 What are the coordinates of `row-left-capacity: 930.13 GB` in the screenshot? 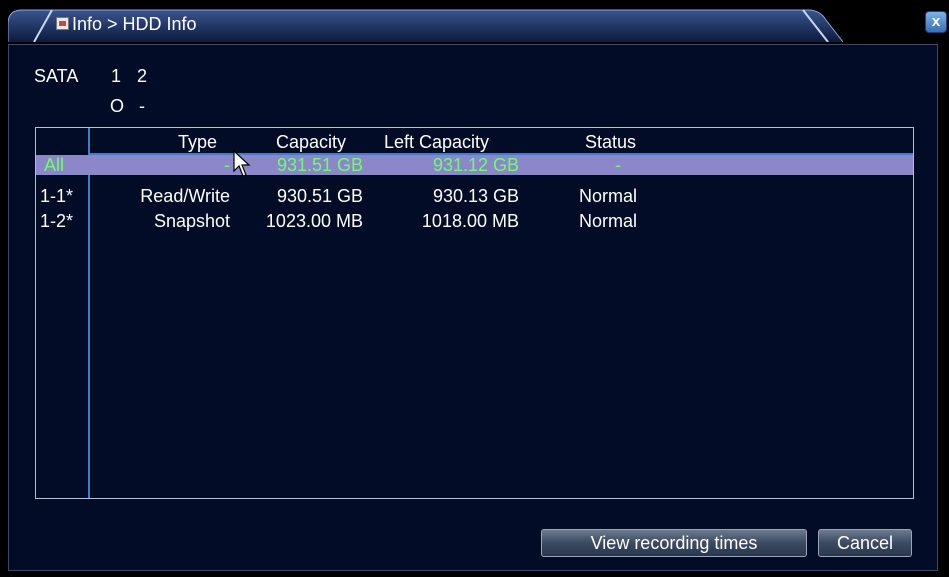 It's located at (449, 196).